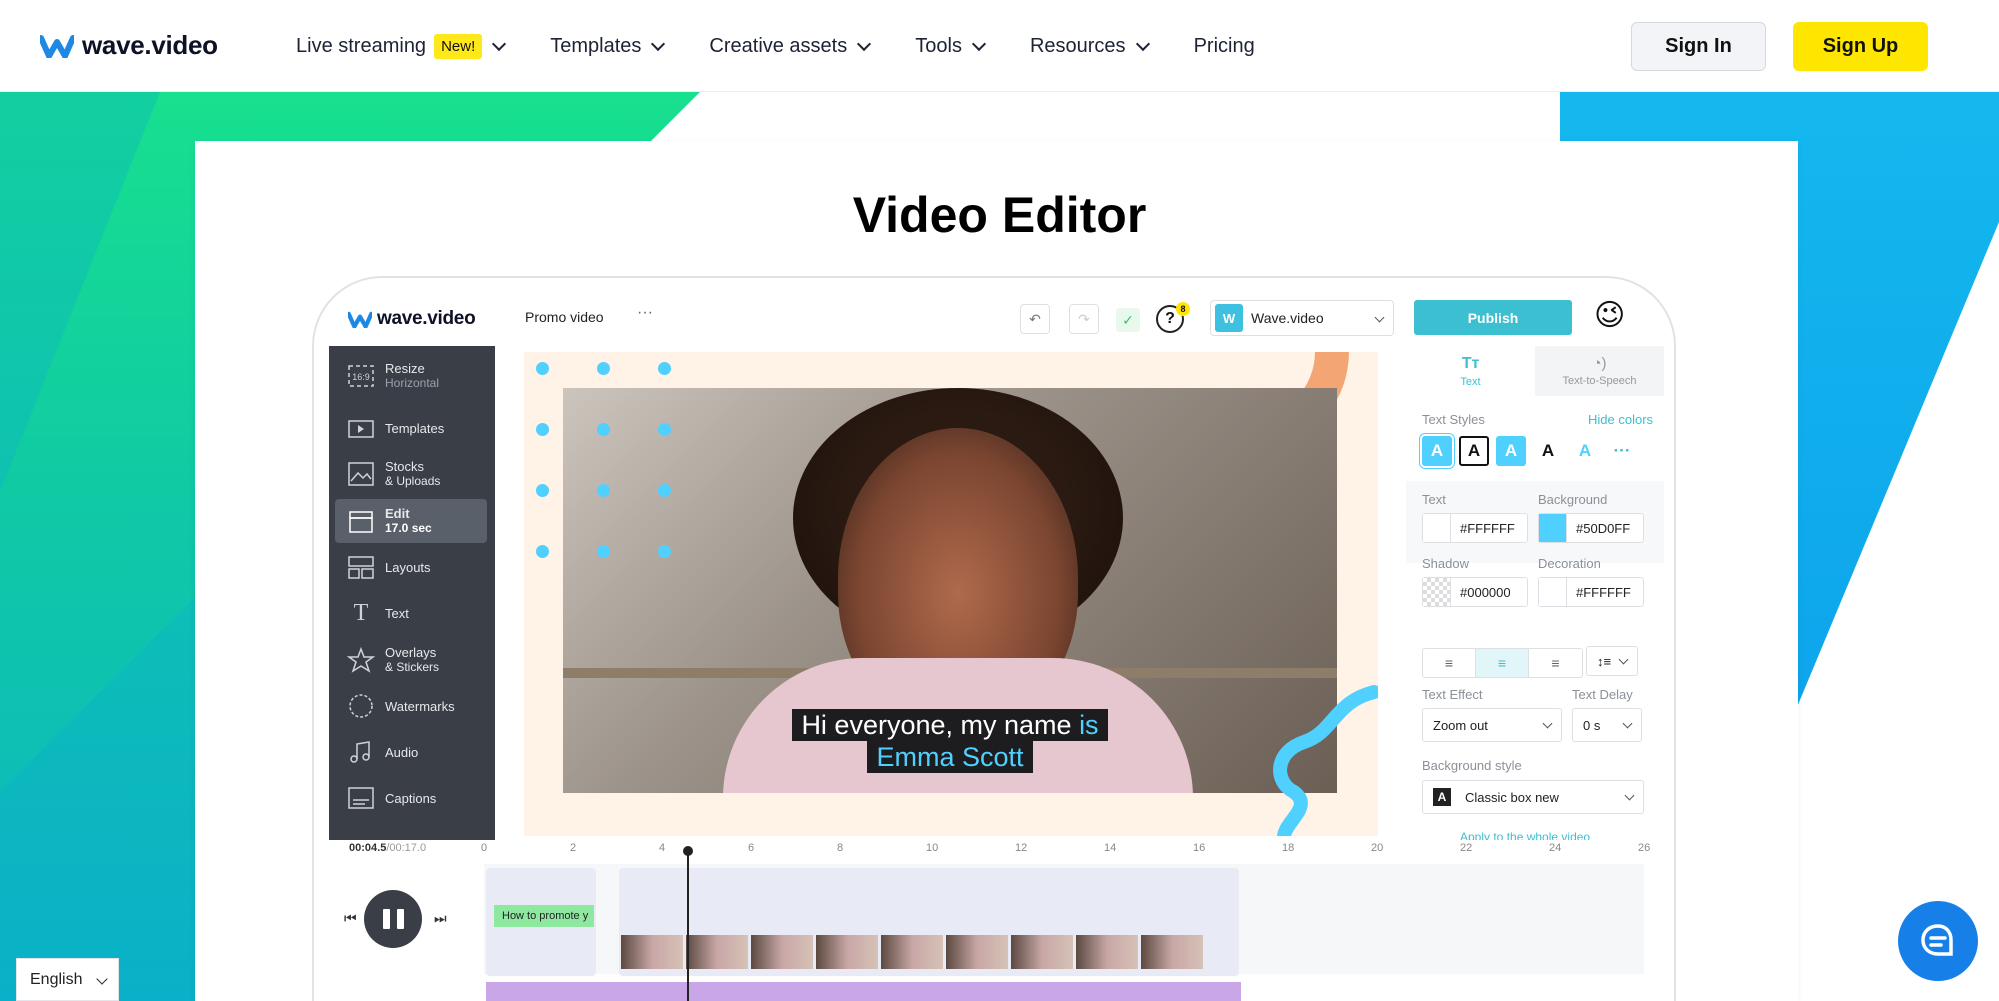  I want to click on align-left-icon: ≡, so click(1449, 663).